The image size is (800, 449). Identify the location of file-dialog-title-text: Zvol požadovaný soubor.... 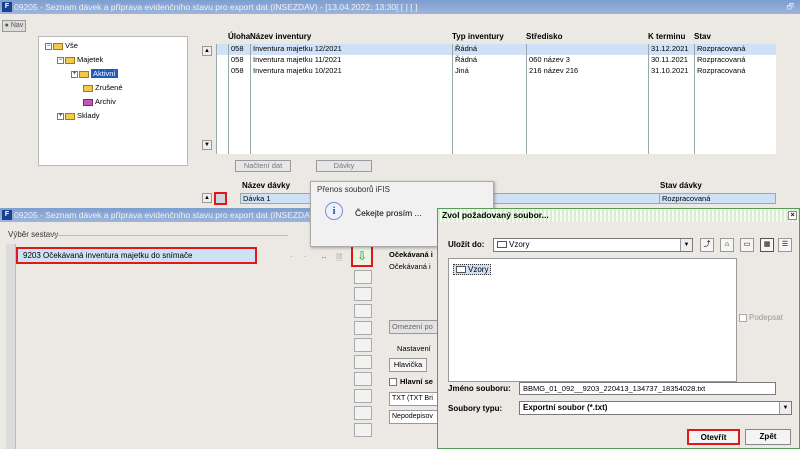
(495, 215).